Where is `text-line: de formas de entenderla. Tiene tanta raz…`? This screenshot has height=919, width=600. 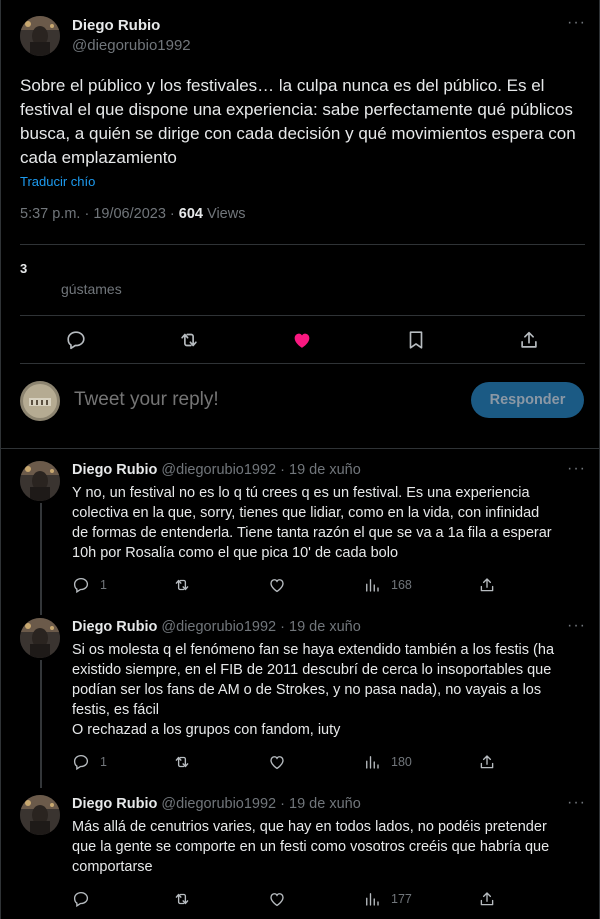 text-line: de formas de entenderla. Tiene tanta raz… is located at coordinates (312, 533).